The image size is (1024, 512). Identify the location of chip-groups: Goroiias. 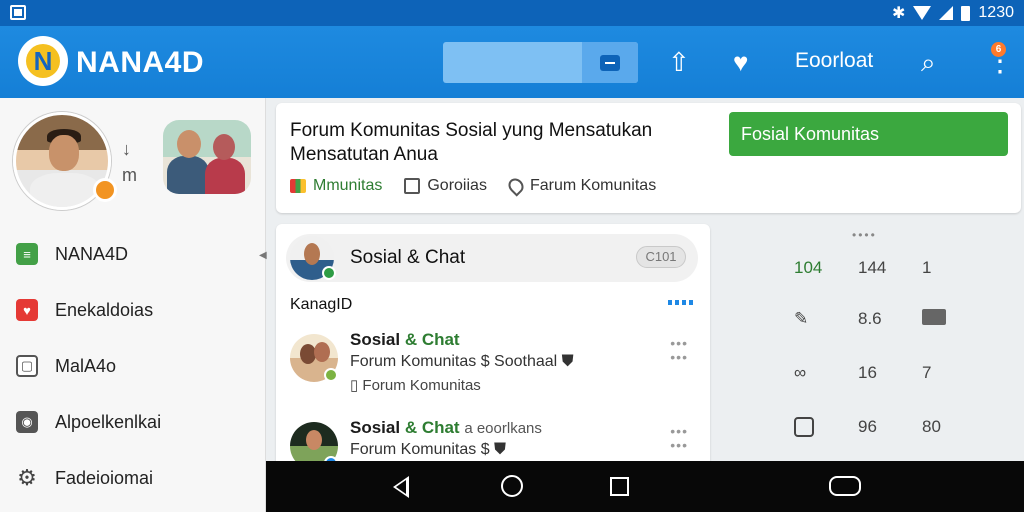
(445, 186).